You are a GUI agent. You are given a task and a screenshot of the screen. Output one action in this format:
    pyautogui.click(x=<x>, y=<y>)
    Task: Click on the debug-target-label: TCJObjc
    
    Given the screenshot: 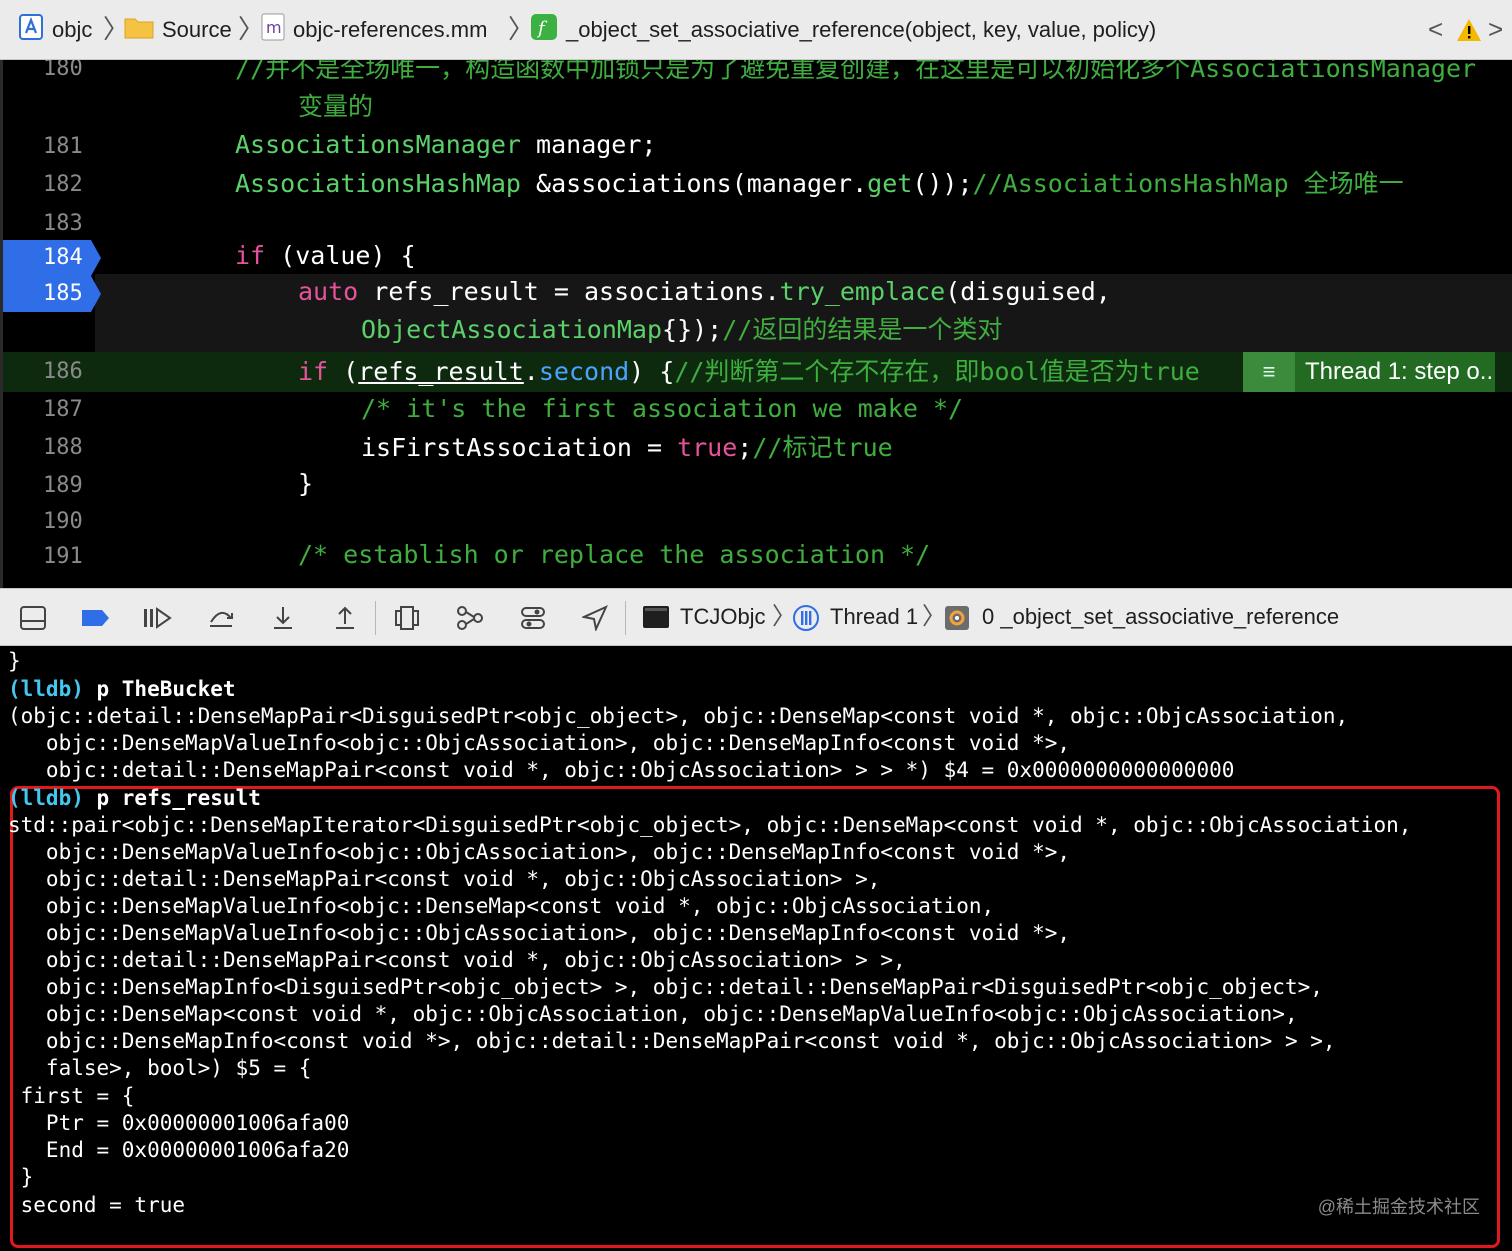 What is the action you would take?
    pyautogui.click(x=723, y=617)
    